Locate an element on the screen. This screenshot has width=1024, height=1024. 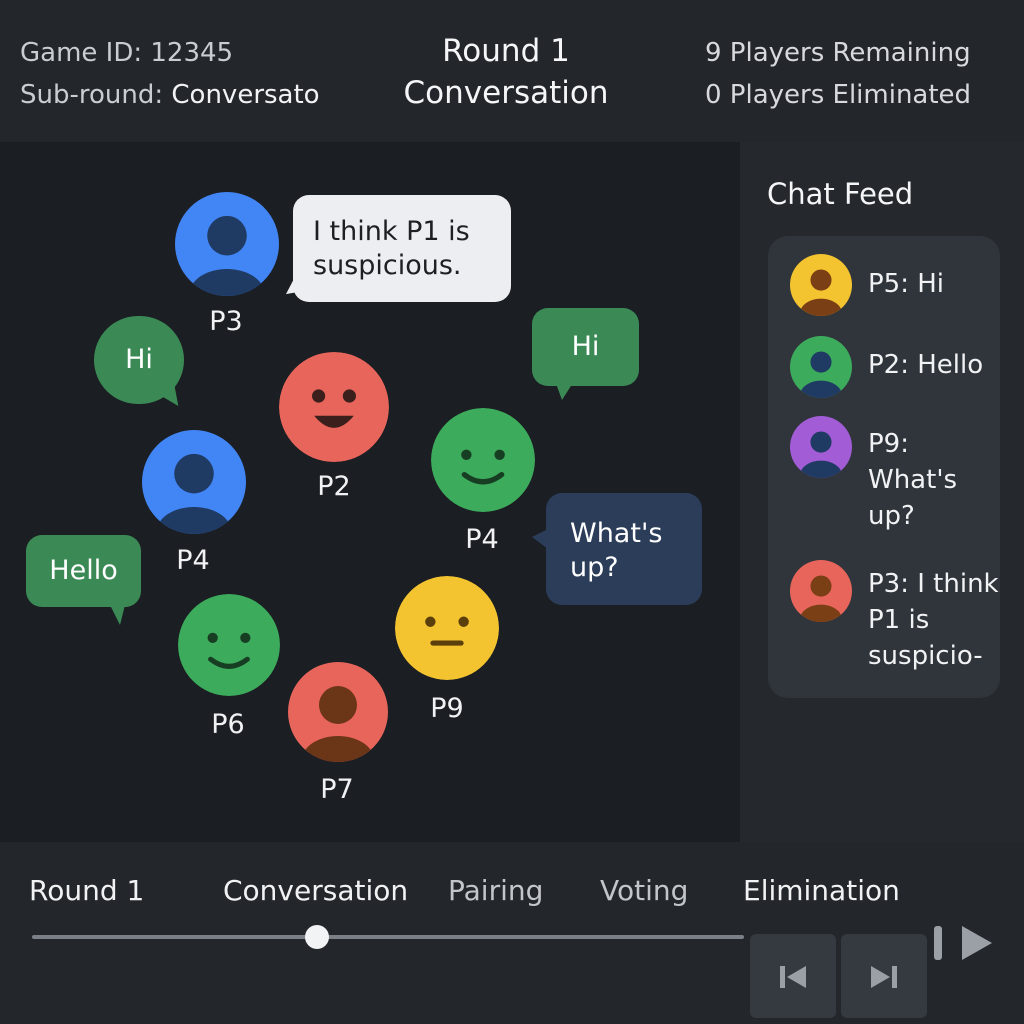
player-p3 is located at coordinates (227, 244).